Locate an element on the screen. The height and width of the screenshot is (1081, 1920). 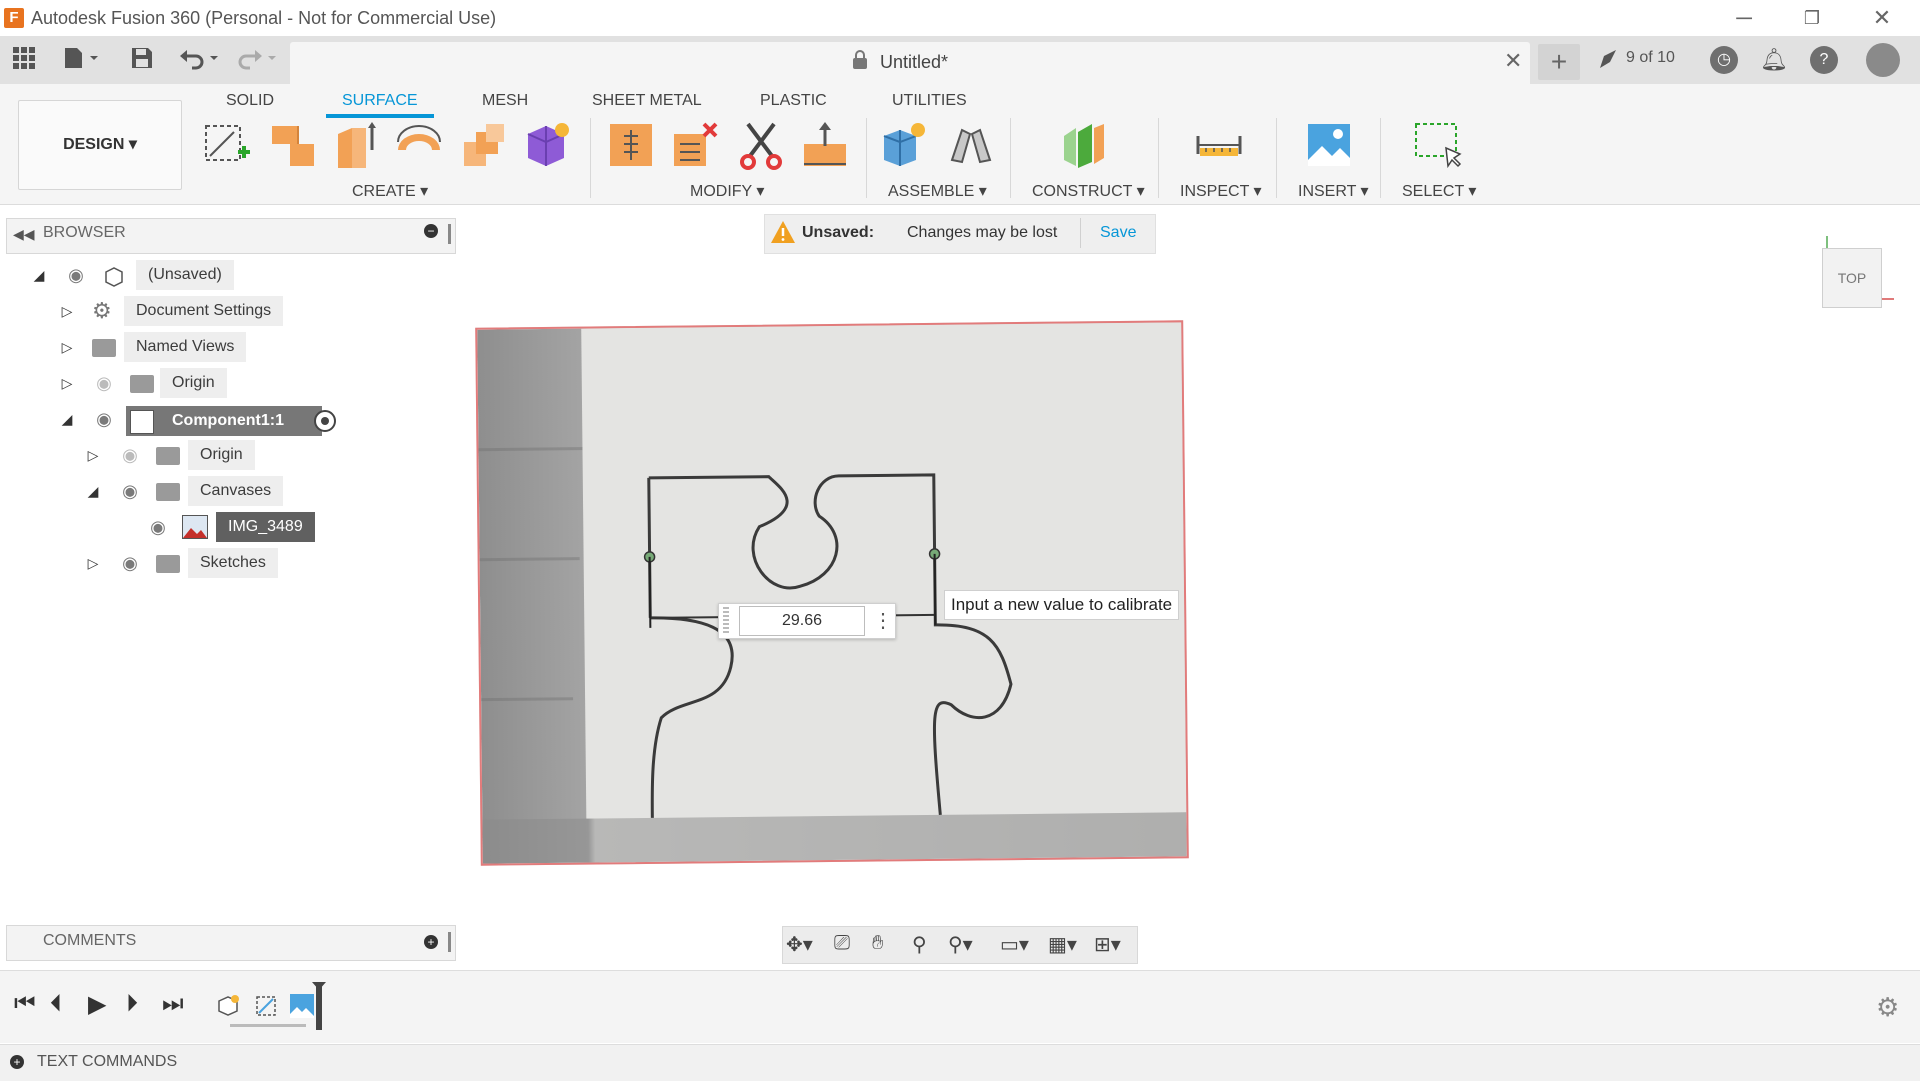
new-component-icon is located at coordinates (905, 145).